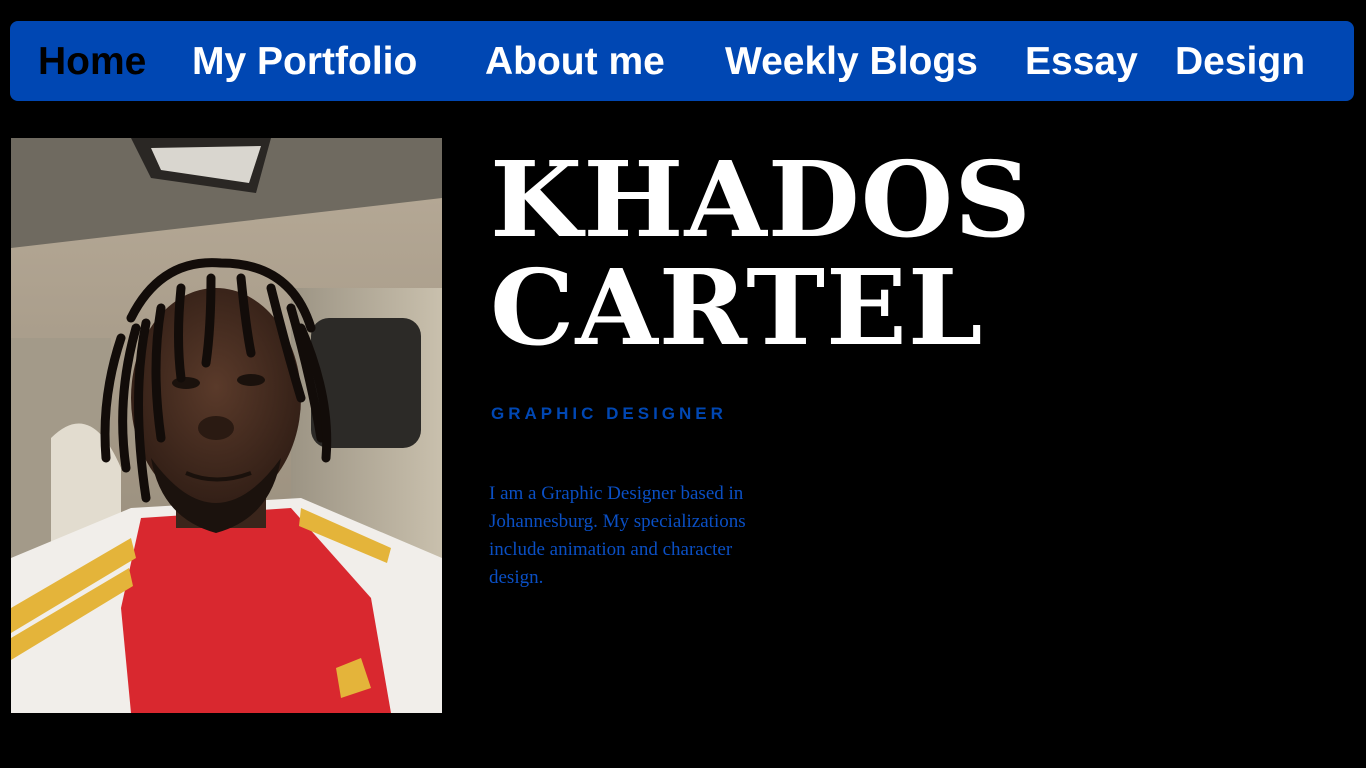  Describe the element at coordinates (1240, 62) in the screenshot. I see `nav-design-link: Design` at that location.